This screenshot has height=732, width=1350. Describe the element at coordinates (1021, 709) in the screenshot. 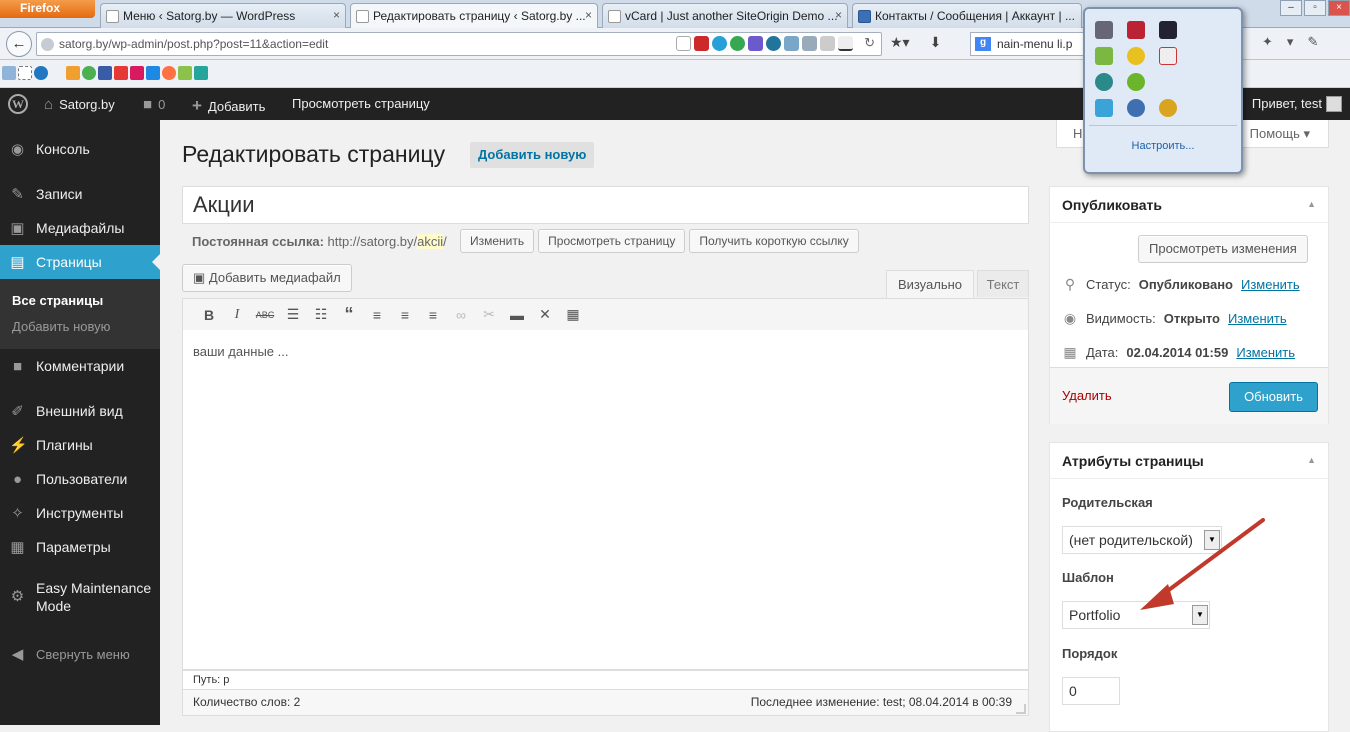

I see `resize-handle` at that location.